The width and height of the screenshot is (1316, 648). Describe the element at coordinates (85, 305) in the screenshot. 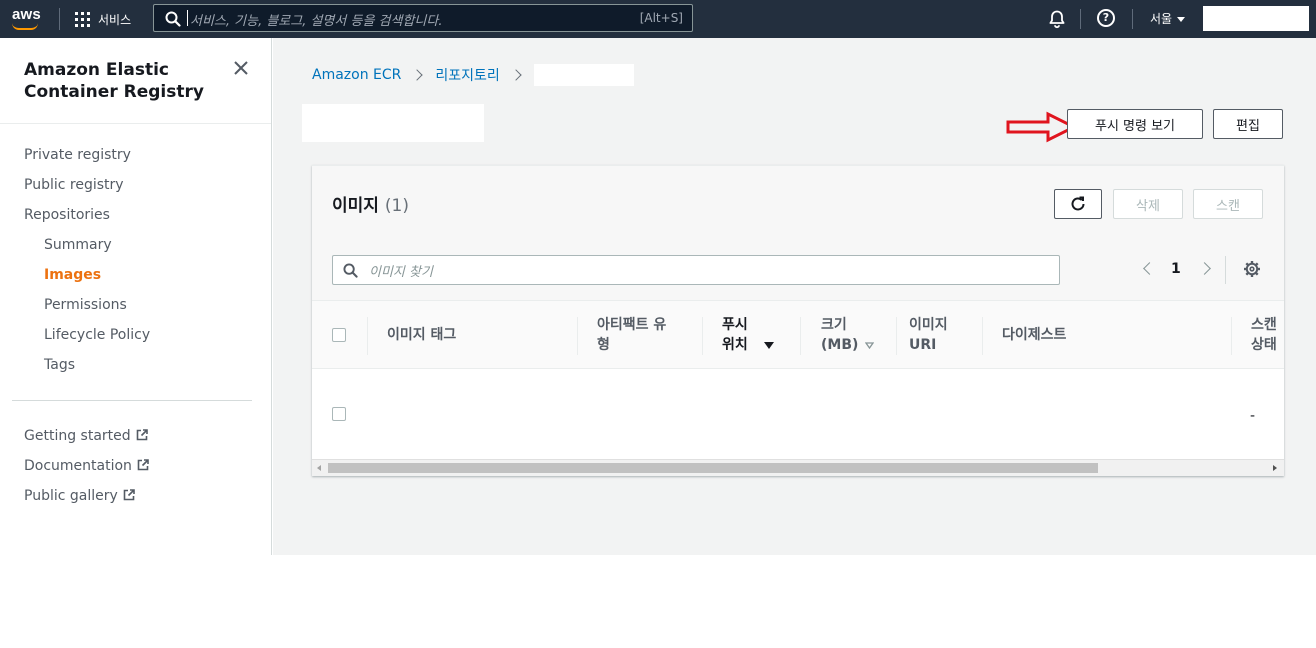

I see `sidebar-item-permissions: Permissions` at that location.